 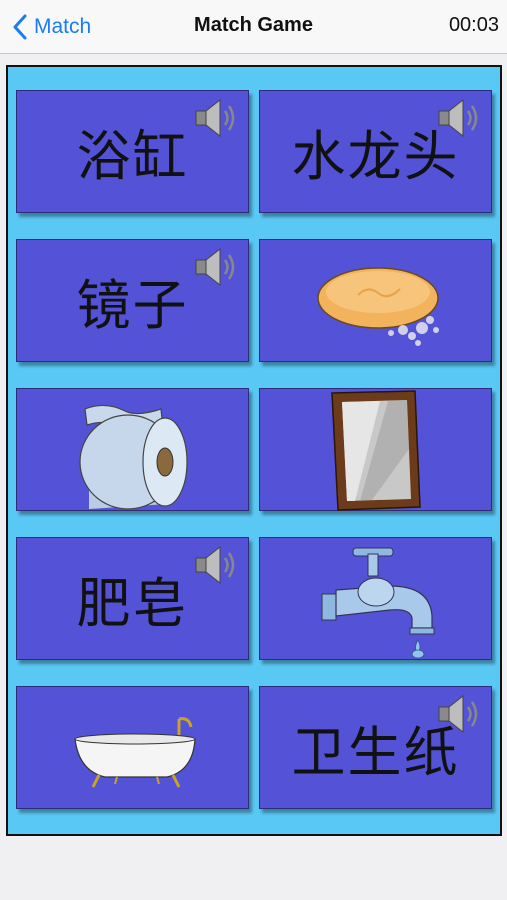 I want to click on navigation-bar: Match Match Game 00:03, so click(x=253, y=27).